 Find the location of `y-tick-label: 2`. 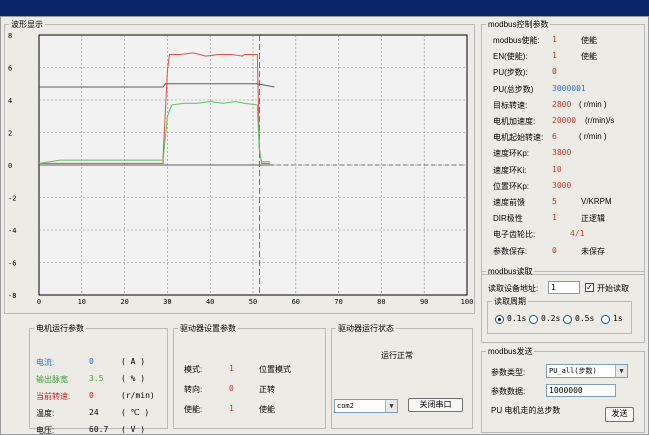

y-tick-label: 2 is located at coordinates (10, 134).